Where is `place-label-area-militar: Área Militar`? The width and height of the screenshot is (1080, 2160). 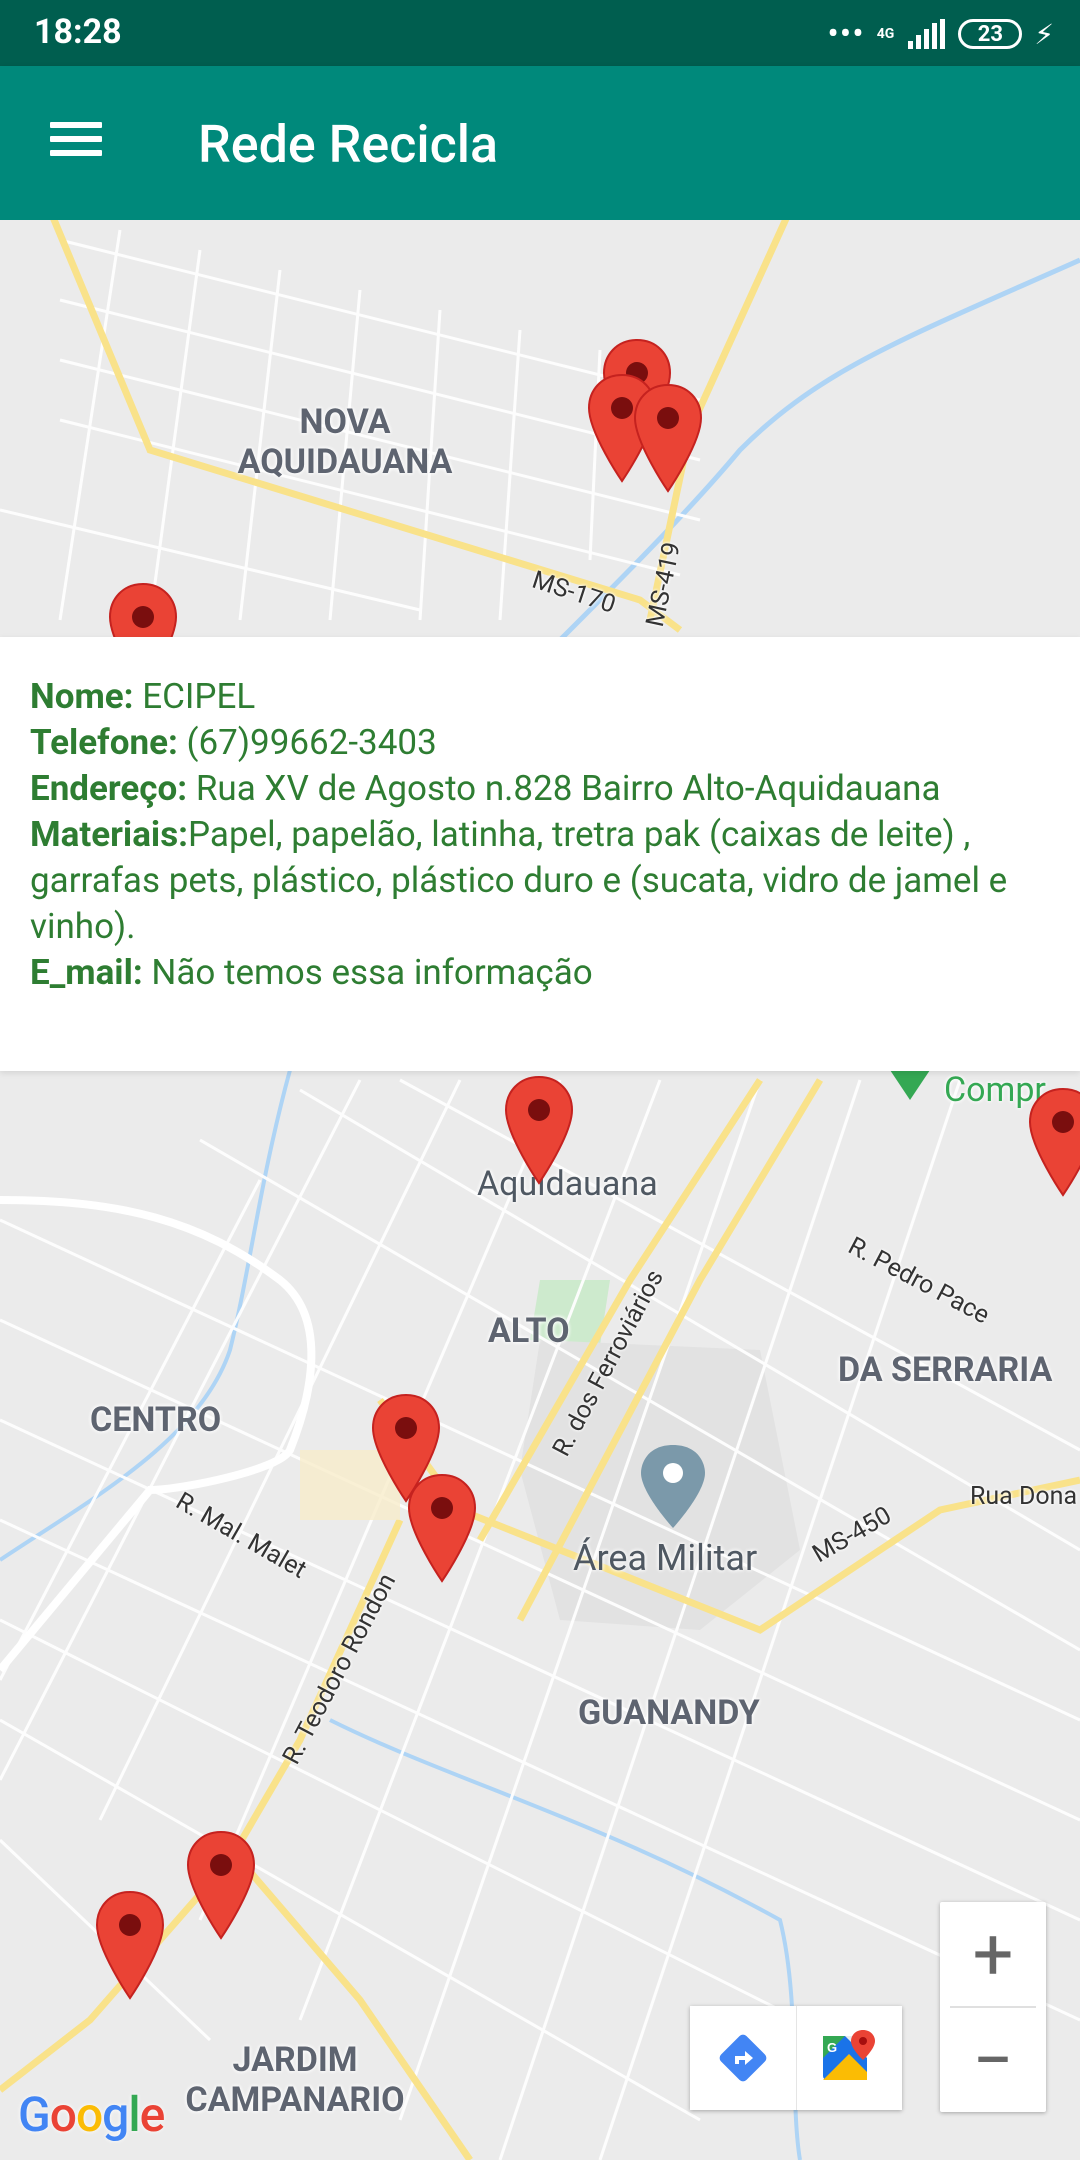 place-label-area-militar: Área Militar is located at coordinates (665, 1558).